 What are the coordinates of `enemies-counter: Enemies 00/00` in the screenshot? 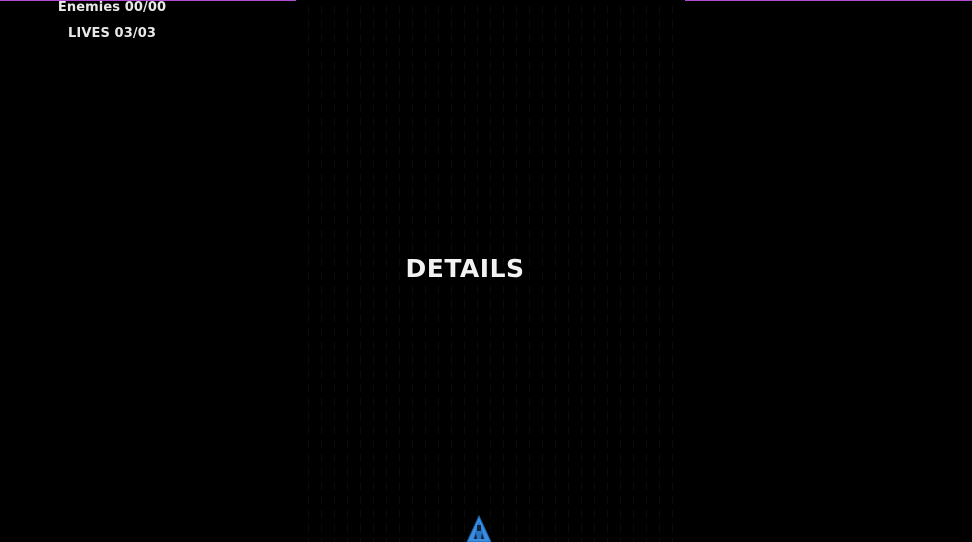 It's located at (112, 7).